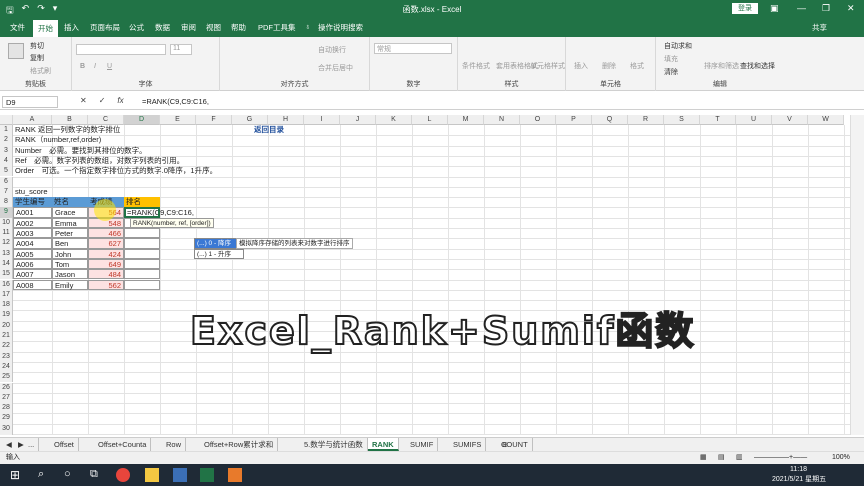  What do you see at coordinates (6, 346) in the screenshot?
I see `row-header-22: 22` at bounding box center [6, 346].